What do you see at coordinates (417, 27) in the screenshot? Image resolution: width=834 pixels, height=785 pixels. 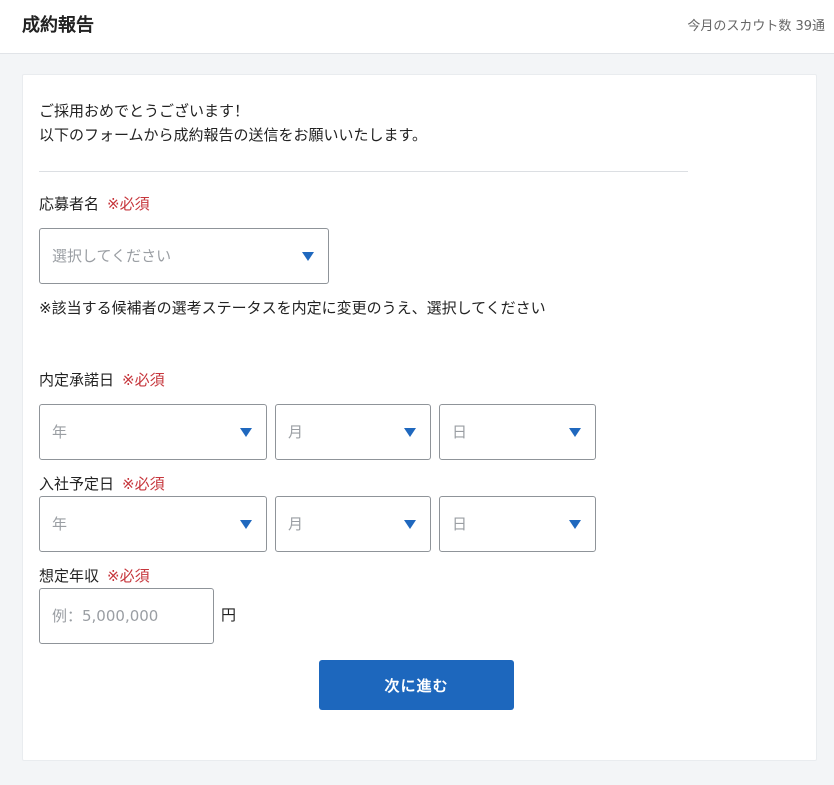 I see `page-header: 成約報告 今月のスカウト数 39通` at bounding box center [417, 27].